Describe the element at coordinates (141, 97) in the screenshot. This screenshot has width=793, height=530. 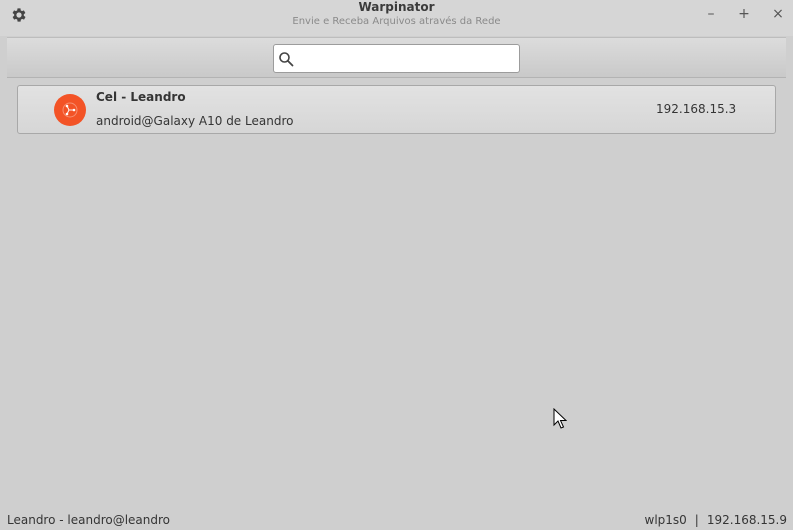
I see `device-name: Cel - Leandro` at that location.